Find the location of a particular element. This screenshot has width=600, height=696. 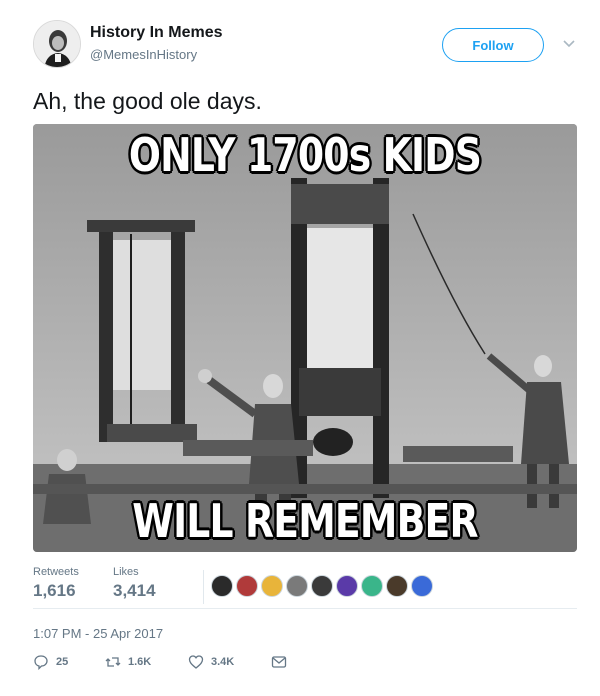

meme-top-caption: ONLY 1700s KIDS is located at coordinates (305, 155).